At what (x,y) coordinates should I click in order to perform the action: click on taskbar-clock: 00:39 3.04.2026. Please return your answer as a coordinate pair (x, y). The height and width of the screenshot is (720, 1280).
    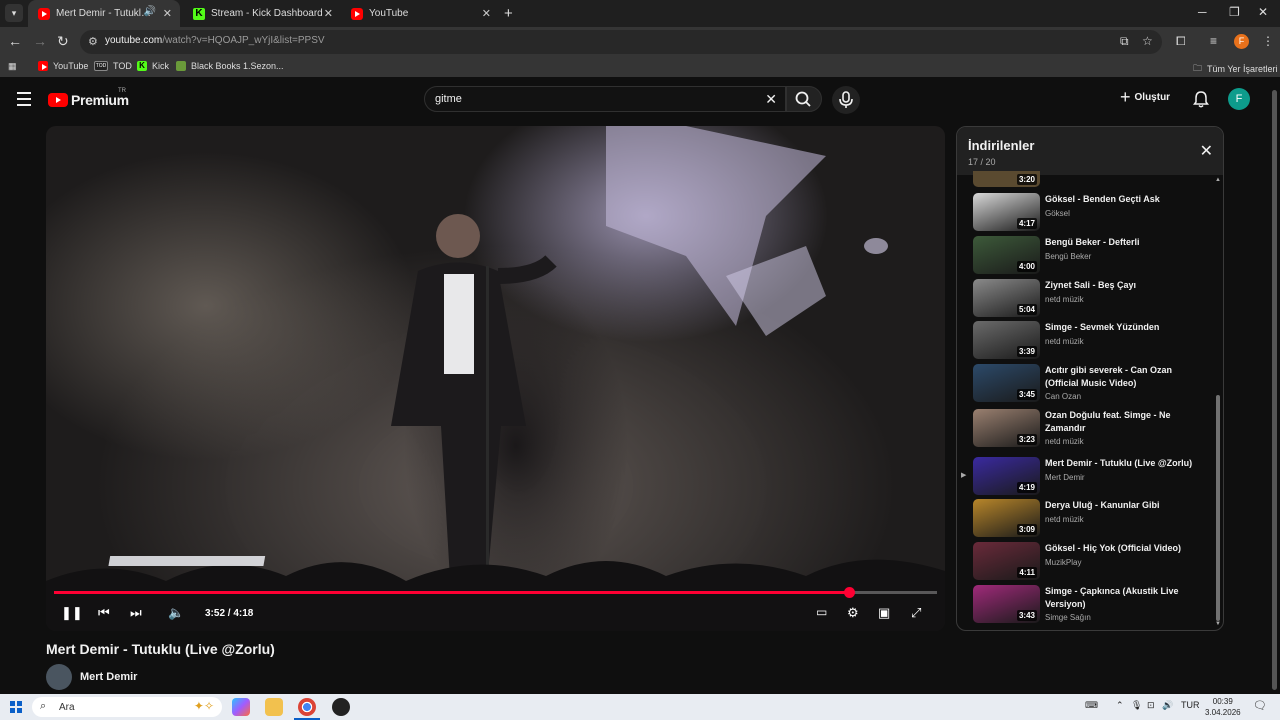
    Looking at the image, I should click on (1223, 707).